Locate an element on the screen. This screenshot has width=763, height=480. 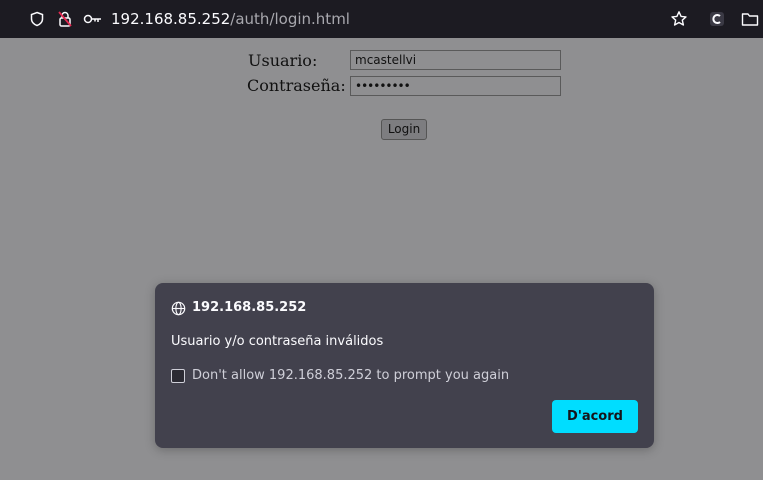
key-icon is located at coordinates (93, 19).